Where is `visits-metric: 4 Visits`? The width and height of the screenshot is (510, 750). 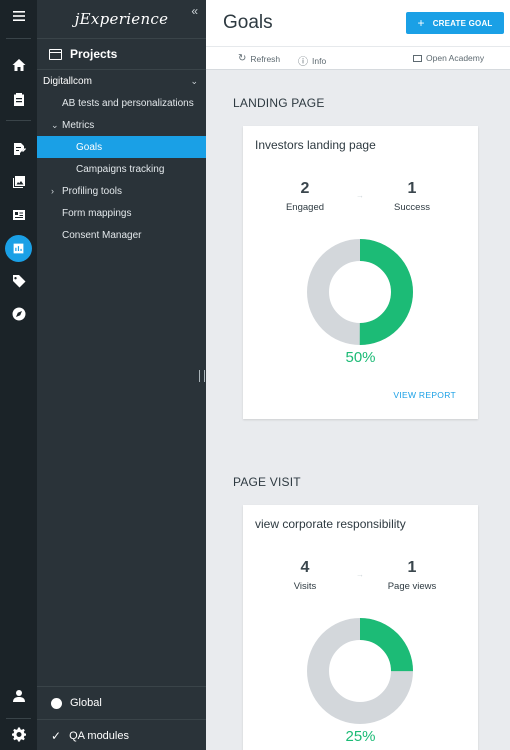
visits-metric: 4 Visits is located at coordinates (305, 575).